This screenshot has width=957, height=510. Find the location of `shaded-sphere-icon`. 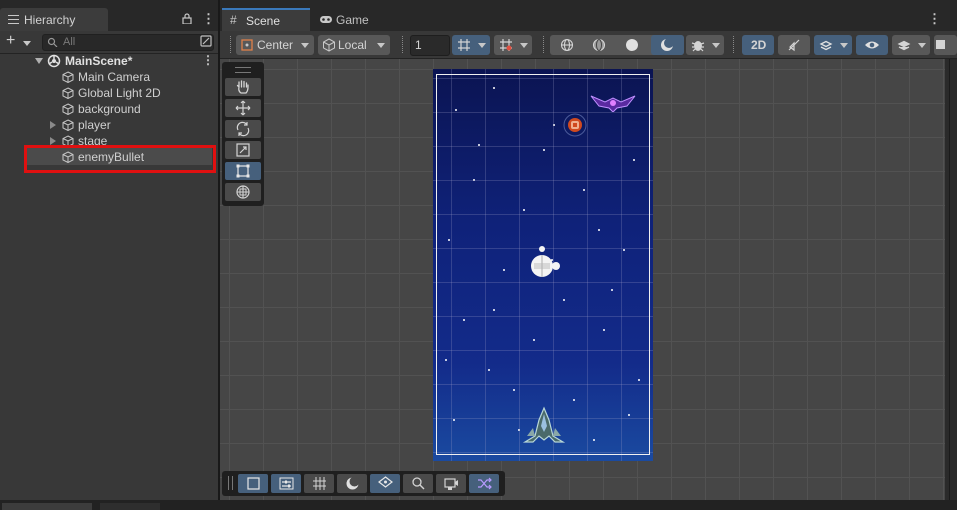

shaded-sphere-icon is located at coordinates (632, 45).